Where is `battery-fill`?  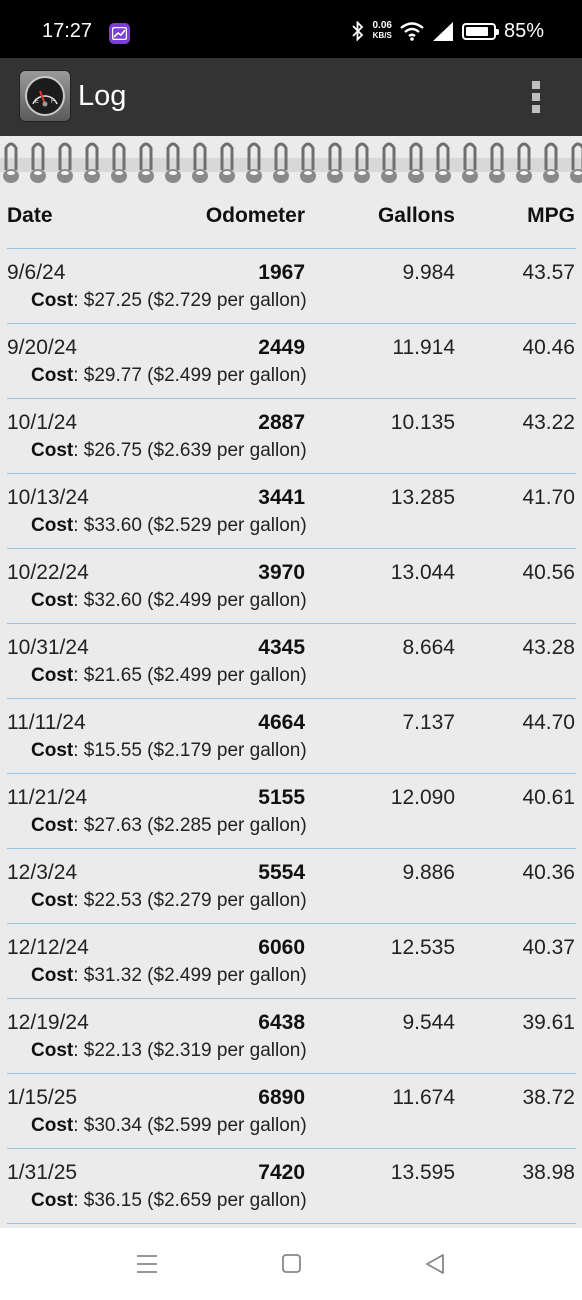
battery-fill is located at coordinates (476, 31).